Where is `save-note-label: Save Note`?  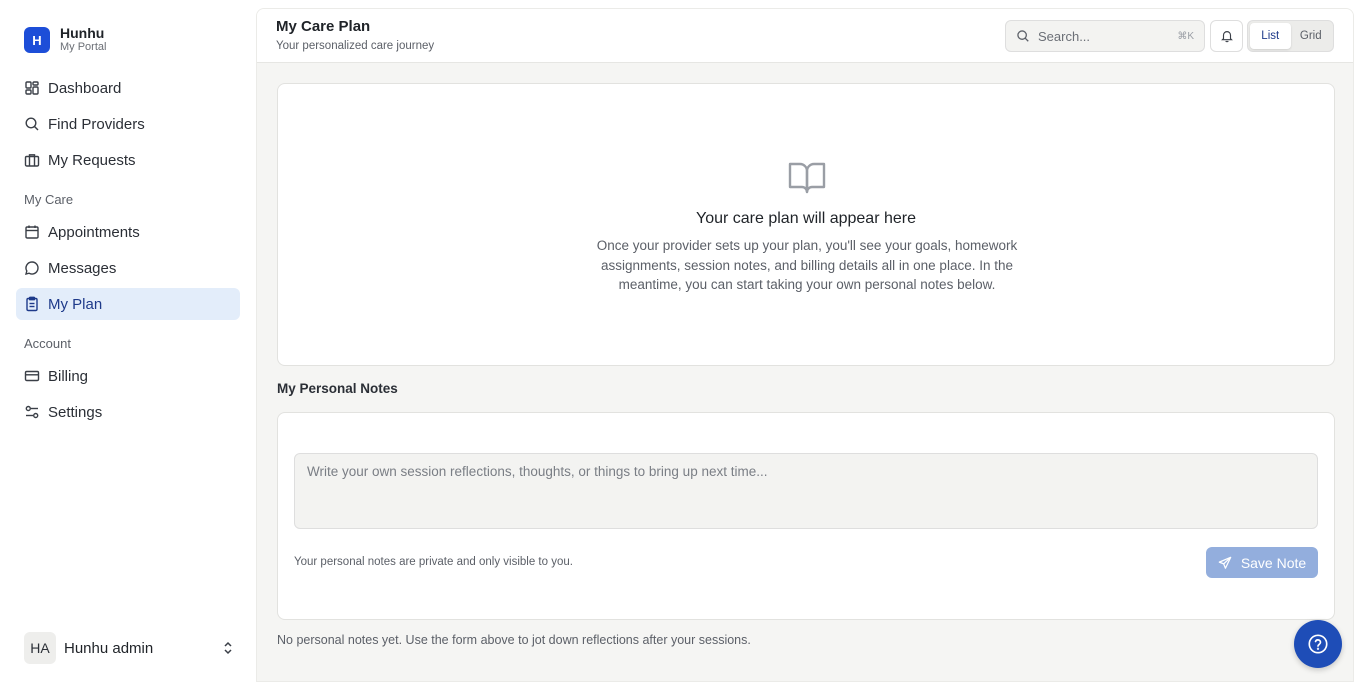
save-note-label: Save Note is located at coordinates (1273, 562).